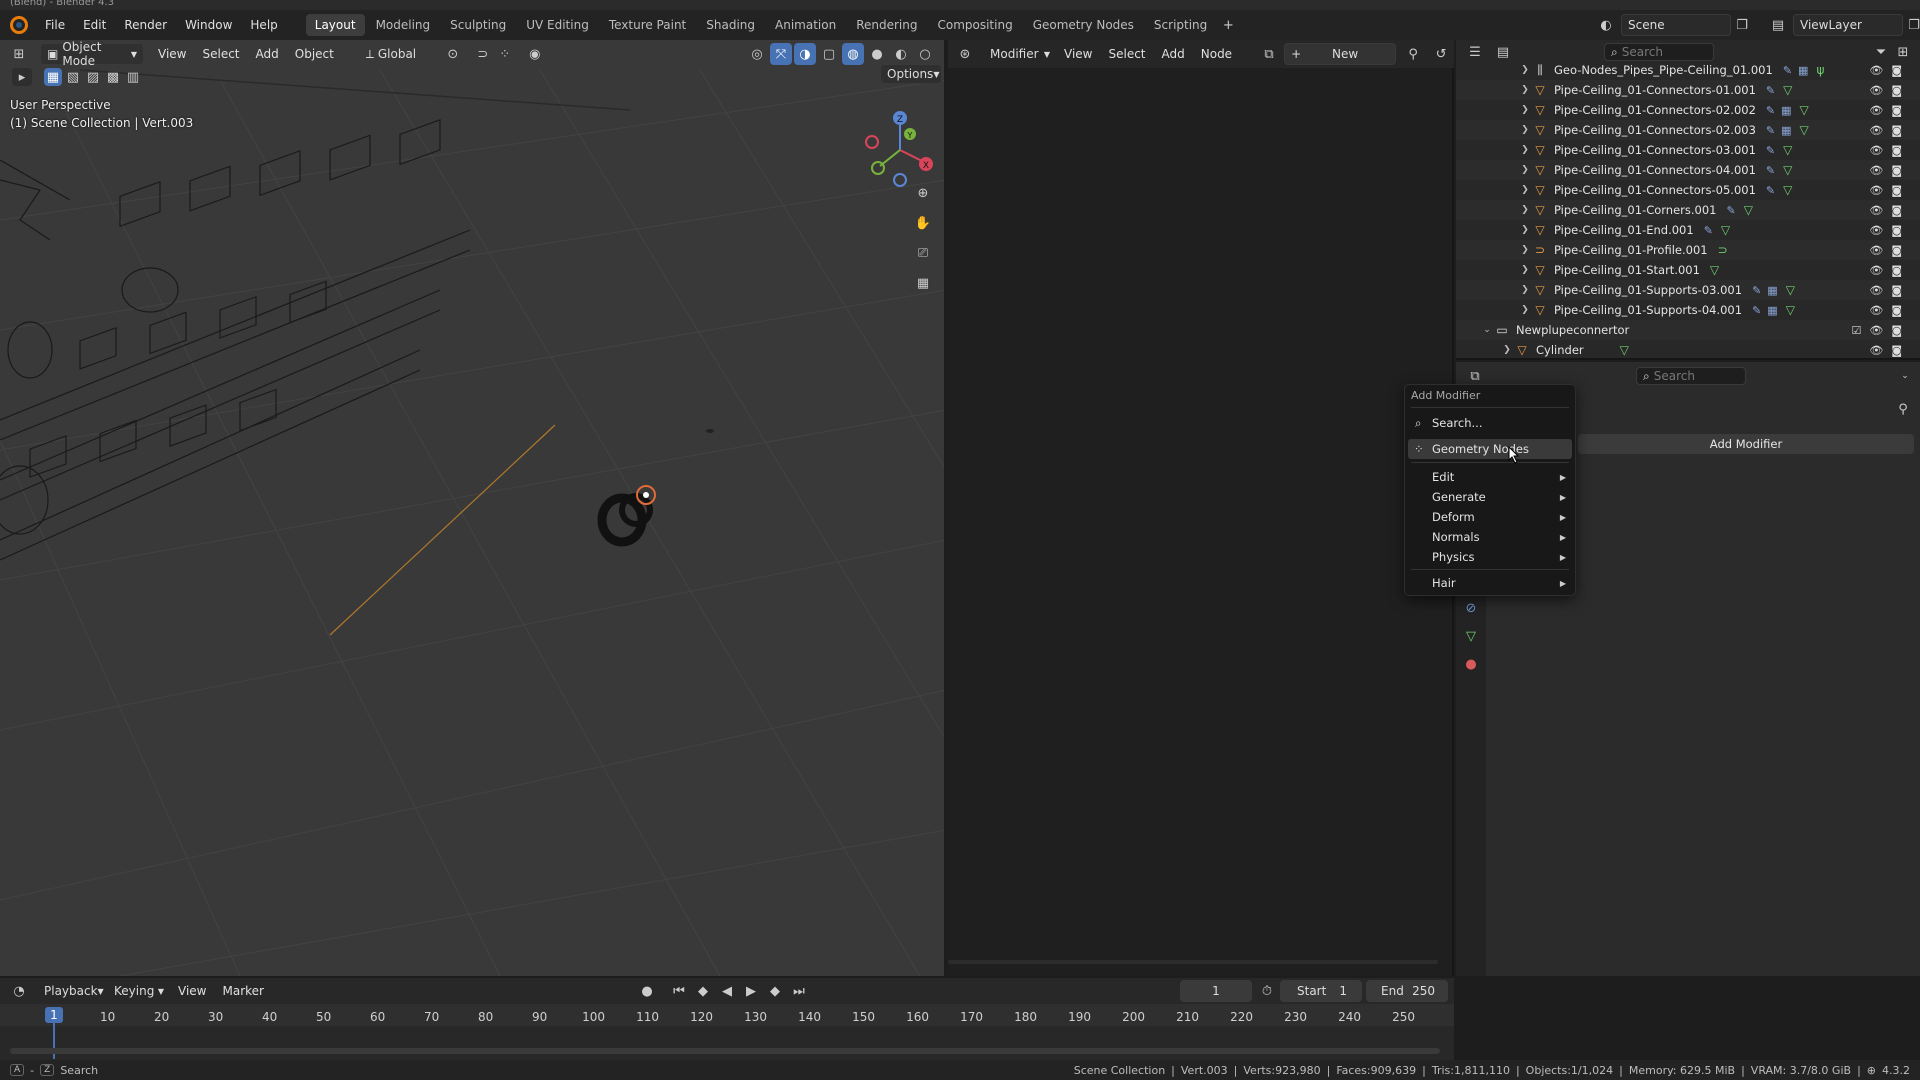 Image resolution: width=1920 pixels, height=1080 pixels. I want to click on list-item: ❯ ▽ Cylinder ▽ 👁◙, so click(1688, 350).